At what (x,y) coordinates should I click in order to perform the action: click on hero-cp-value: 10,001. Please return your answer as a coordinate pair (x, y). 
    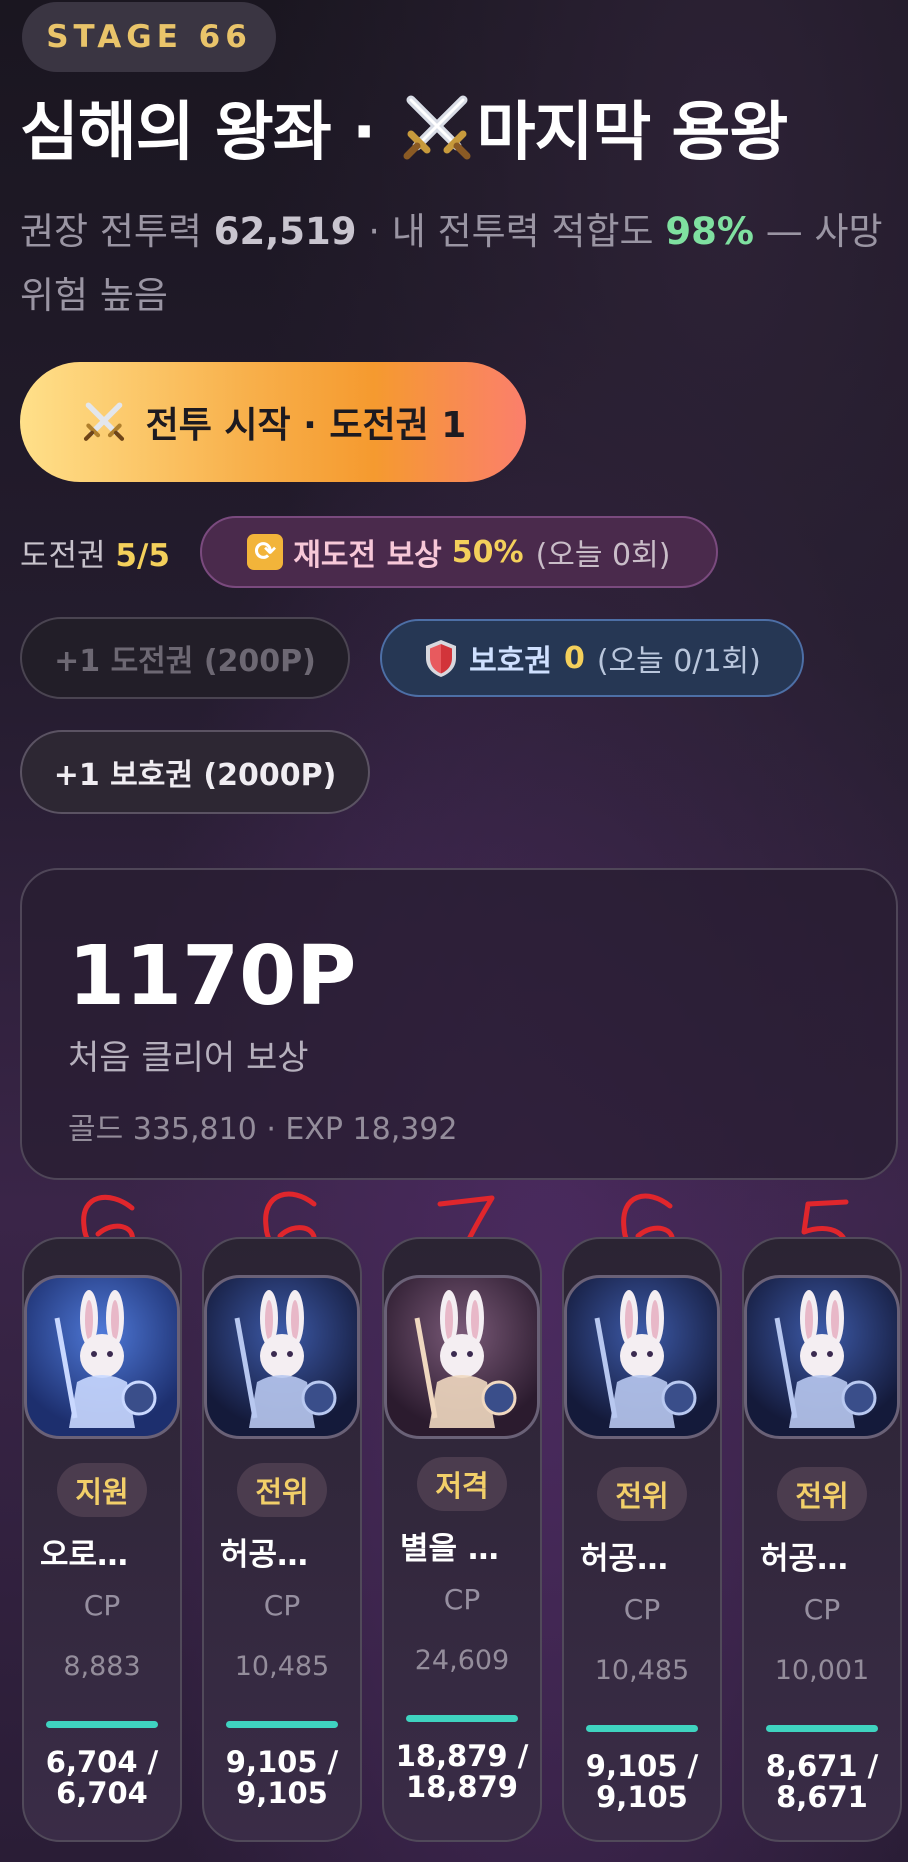
    Looking at the image, I should click on (822, 1670).